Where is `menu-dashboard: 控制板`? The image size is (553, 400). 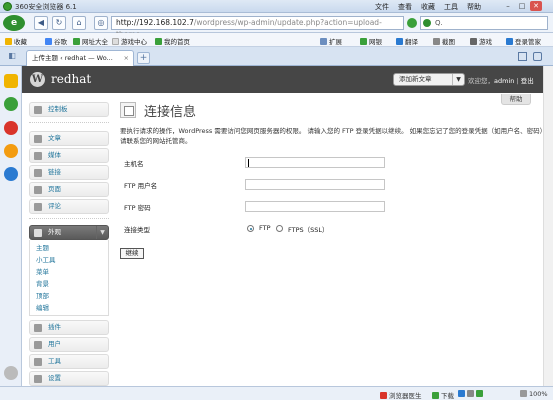
menu-dashboard: 控制板 is located at coordinates (69, 109).